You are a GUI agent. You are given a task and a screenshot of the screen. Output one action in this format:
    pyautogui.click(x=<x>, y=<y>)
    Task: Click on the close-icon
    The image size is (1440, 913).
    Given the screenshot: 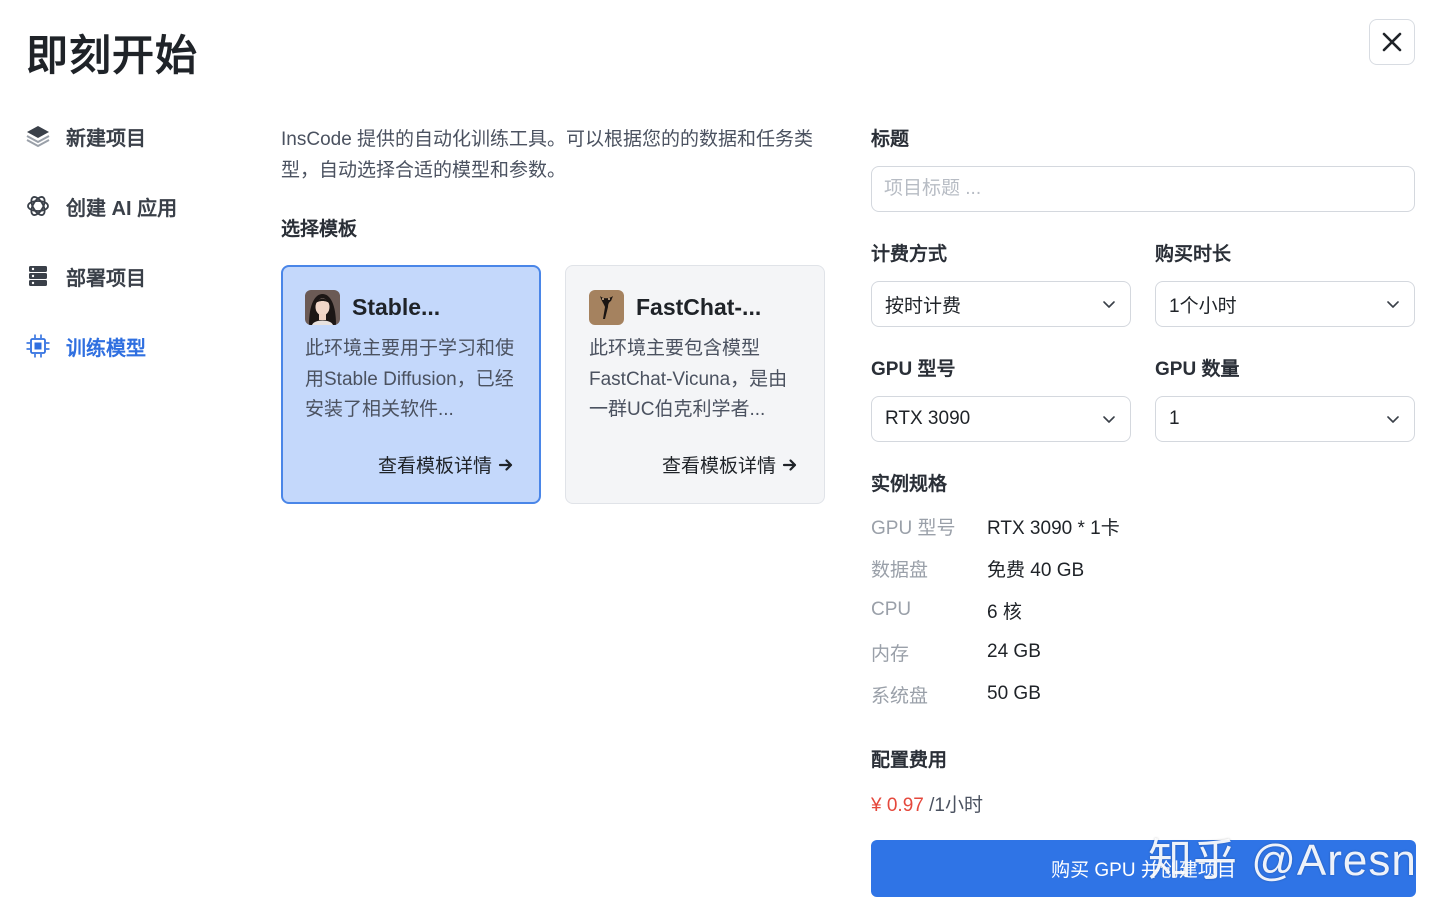 What is the action you would take?
    pyautogui.click(x=1392, y=42)
    